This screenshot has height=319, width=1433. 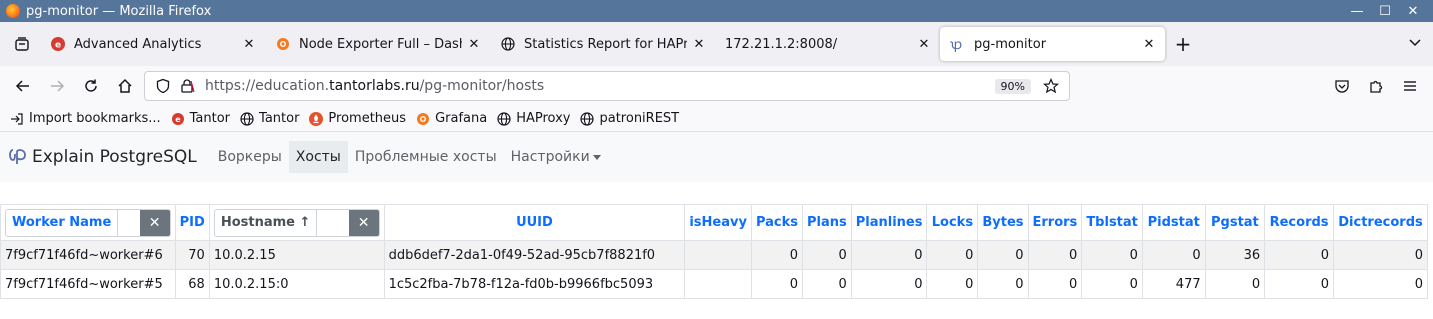 What do you see at coordinates (827, 44) in the screenshot?
I see `tab-patroni-endpoint: 172.21.1.2:8008/ ✕` at bounding box center [827, 44].